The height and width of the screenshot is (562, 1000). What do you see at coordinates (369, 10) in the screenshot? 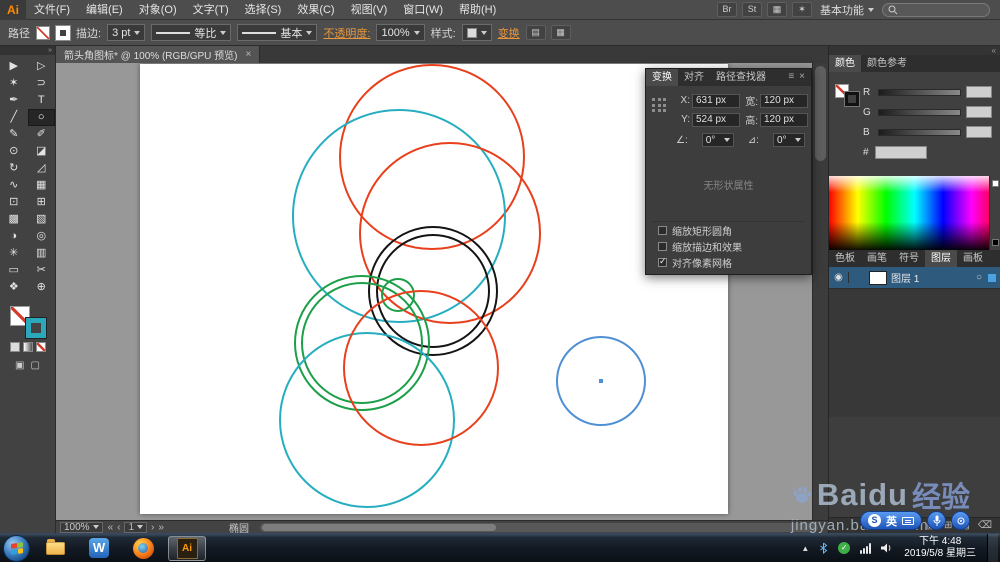
I see `menu-item: 视图(V)` at bounding box center [369, 10].